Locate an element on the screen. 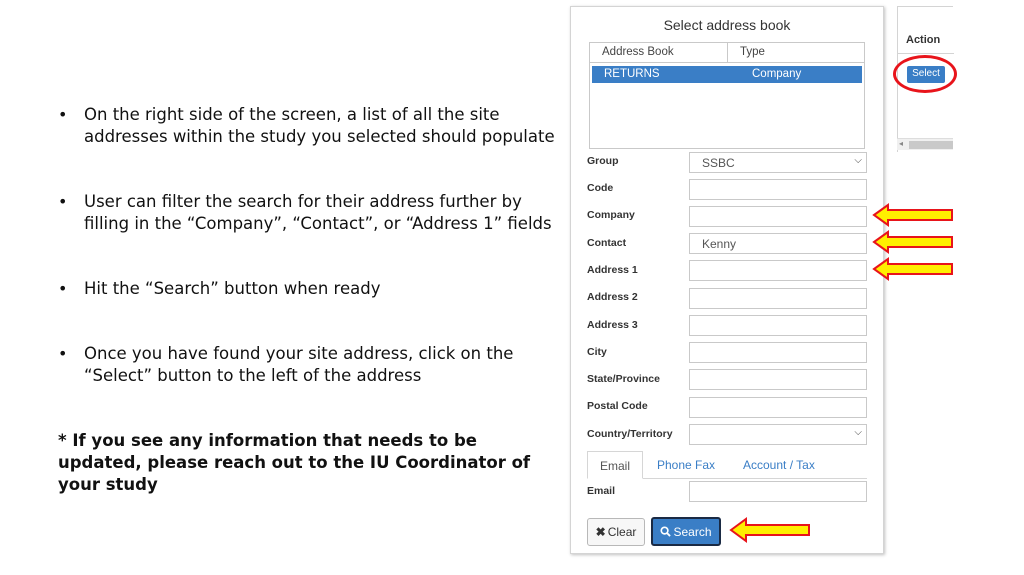 The height and width of the screenshot is (575, 1024). highlight-ring is located at coordinates (925, 74).